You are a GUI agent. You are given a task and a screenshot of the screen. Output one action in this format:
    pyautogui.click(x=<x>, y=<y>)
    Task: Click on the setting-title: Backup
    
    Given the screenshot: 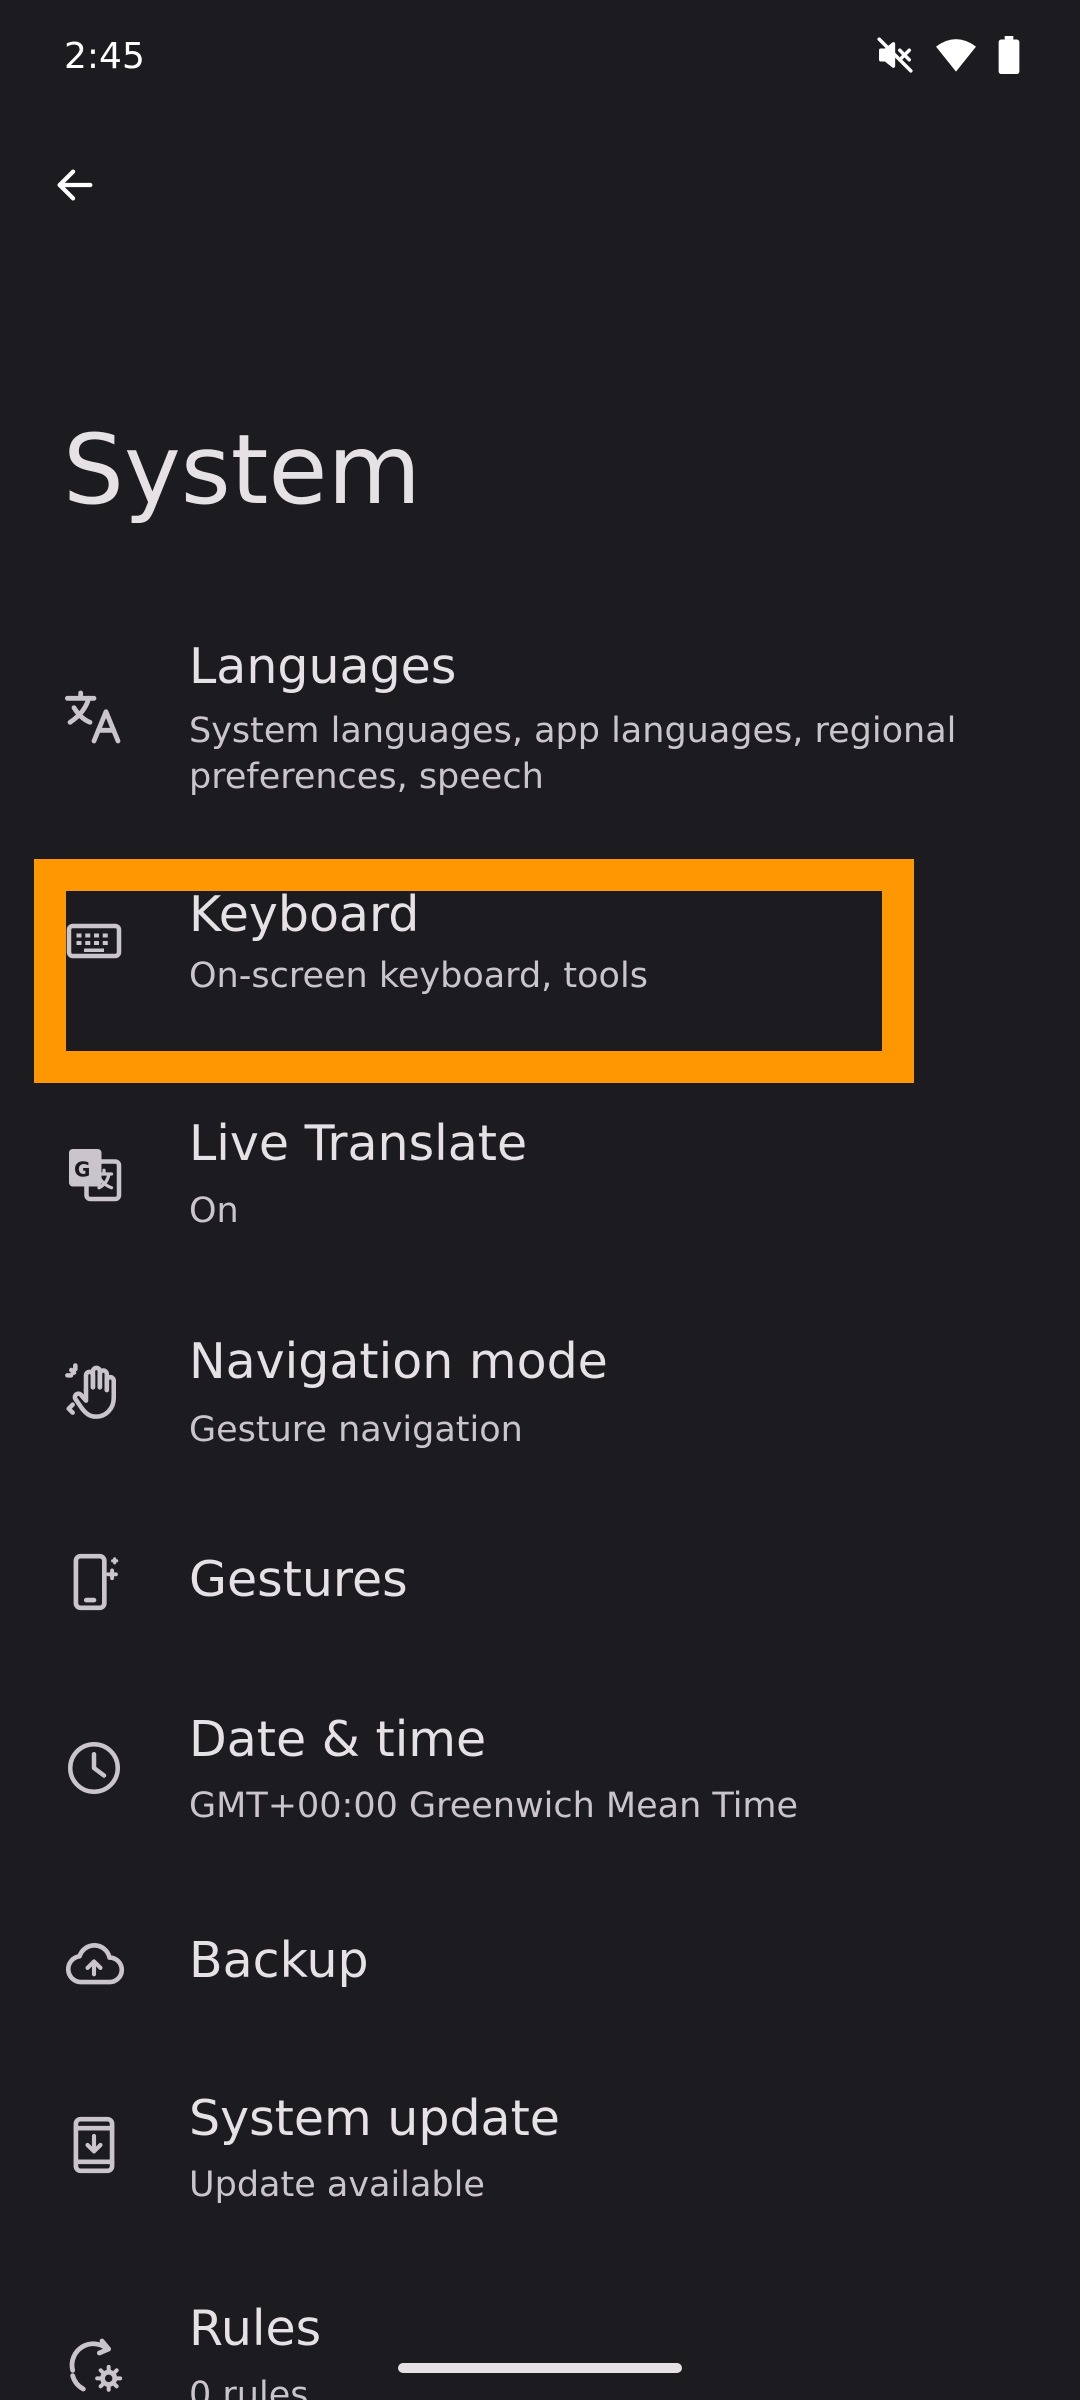 What is the action you would take?
    pyautogui.click(x=279, y=1960)
    